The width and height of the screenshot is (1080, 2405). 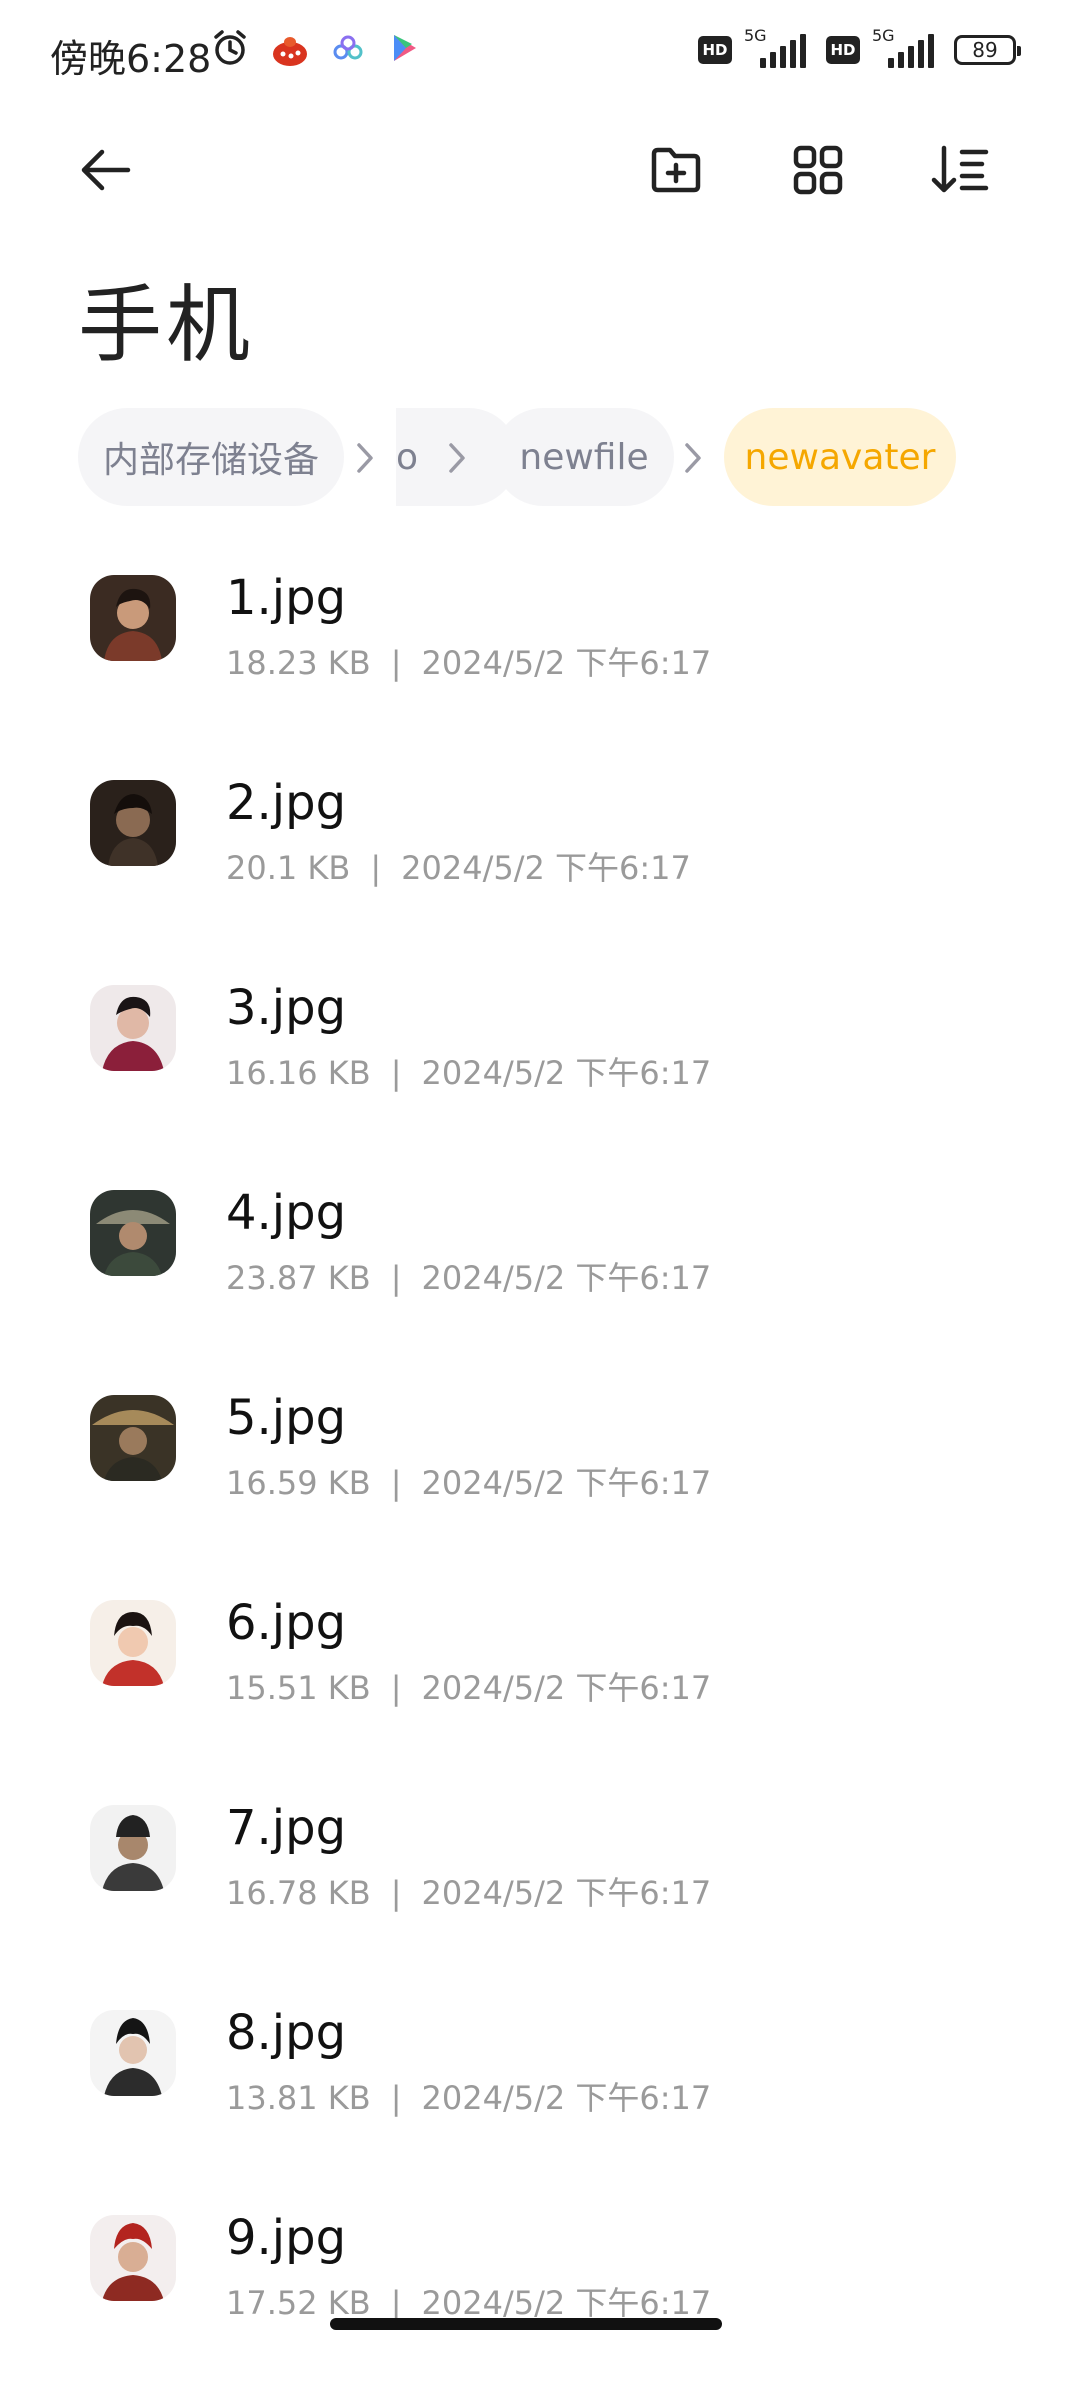 I want to click on file-meta: 16.16 KB | 2024/5/2 下午6:17, so click(x=468, y=1071).